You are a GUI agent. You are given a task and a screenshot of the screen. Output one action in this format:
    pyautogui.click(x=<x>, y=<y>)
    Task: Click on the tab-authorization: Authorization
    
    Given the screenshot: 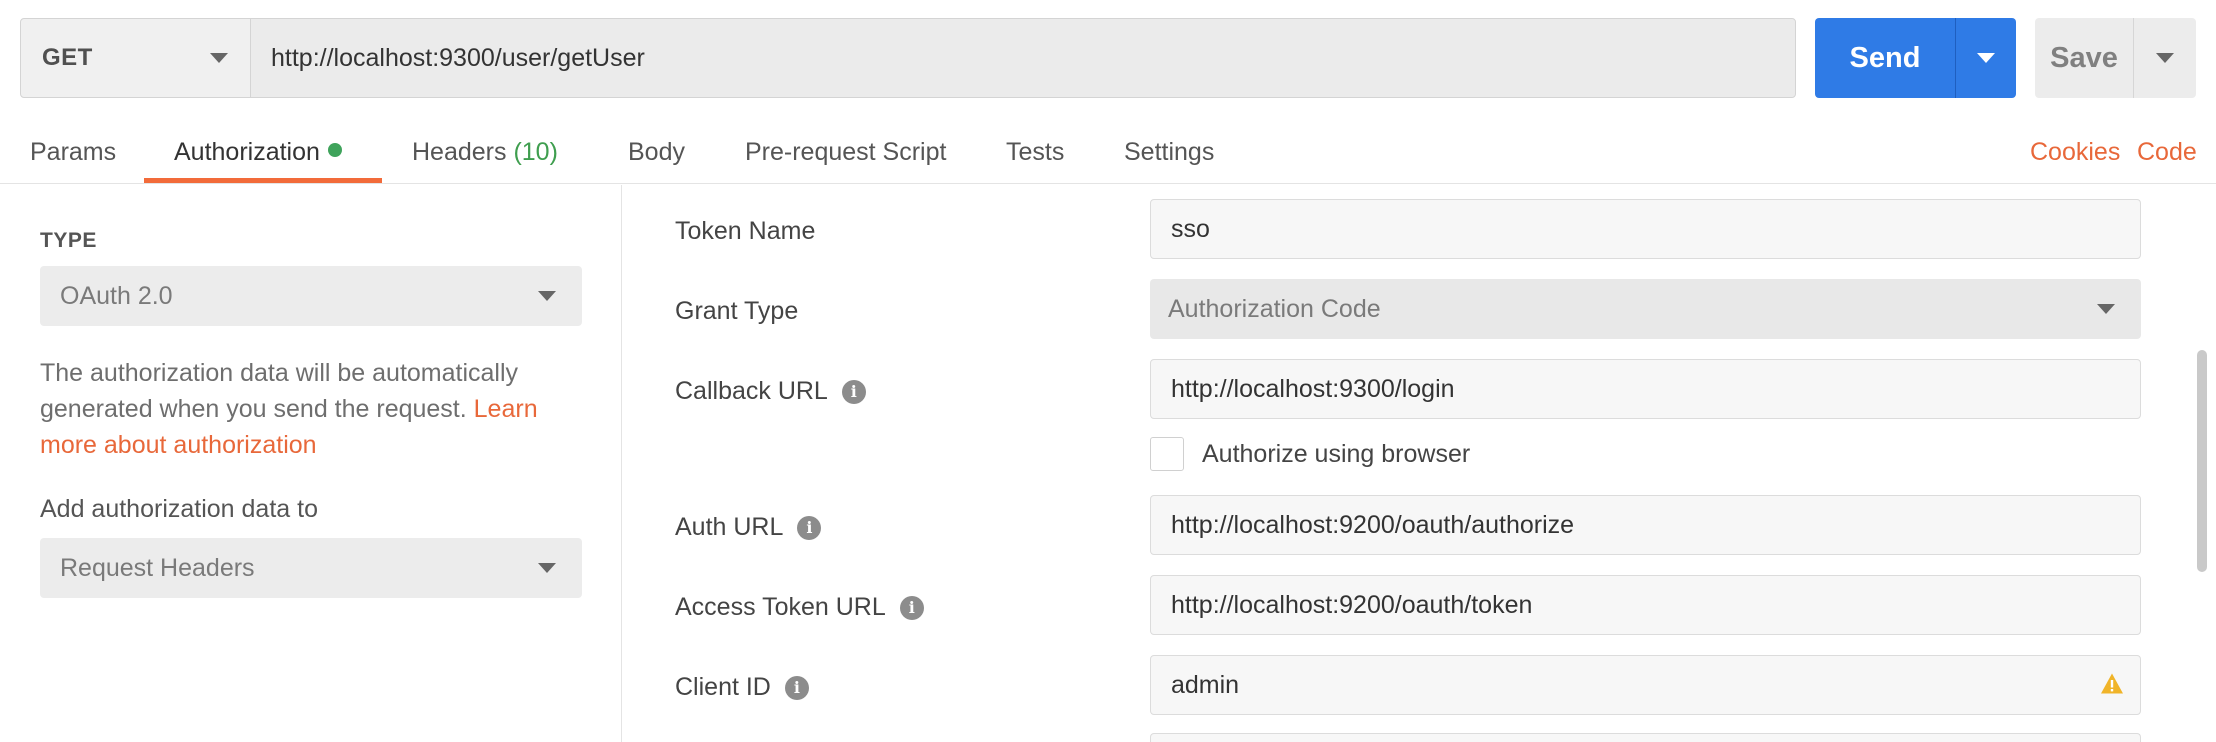 What is the action you would take?
    pyautogui.click(x=258, y=152)
    